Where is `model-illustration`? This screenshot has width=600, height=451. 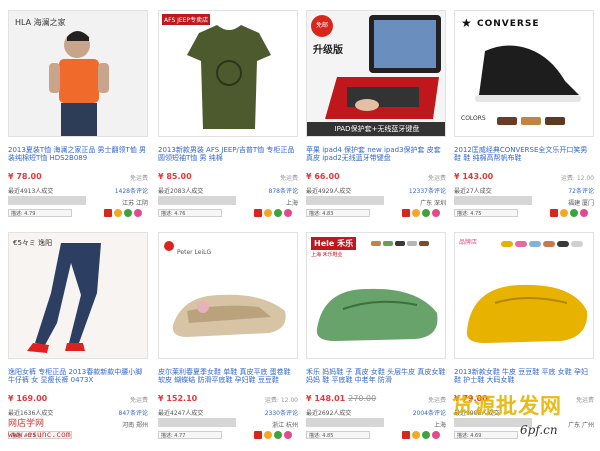 model-illustration is located at coordinates (79, 83).